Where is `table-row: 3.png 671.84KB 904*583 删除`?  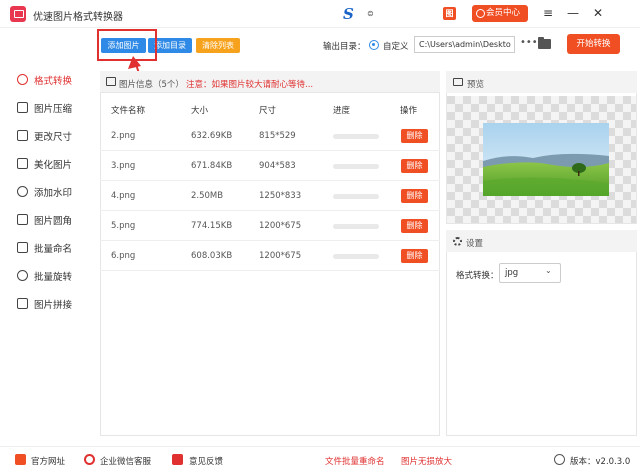
table-row: 3.png 671.84KB 904*583 删除 is located at coordinates (270, 166).